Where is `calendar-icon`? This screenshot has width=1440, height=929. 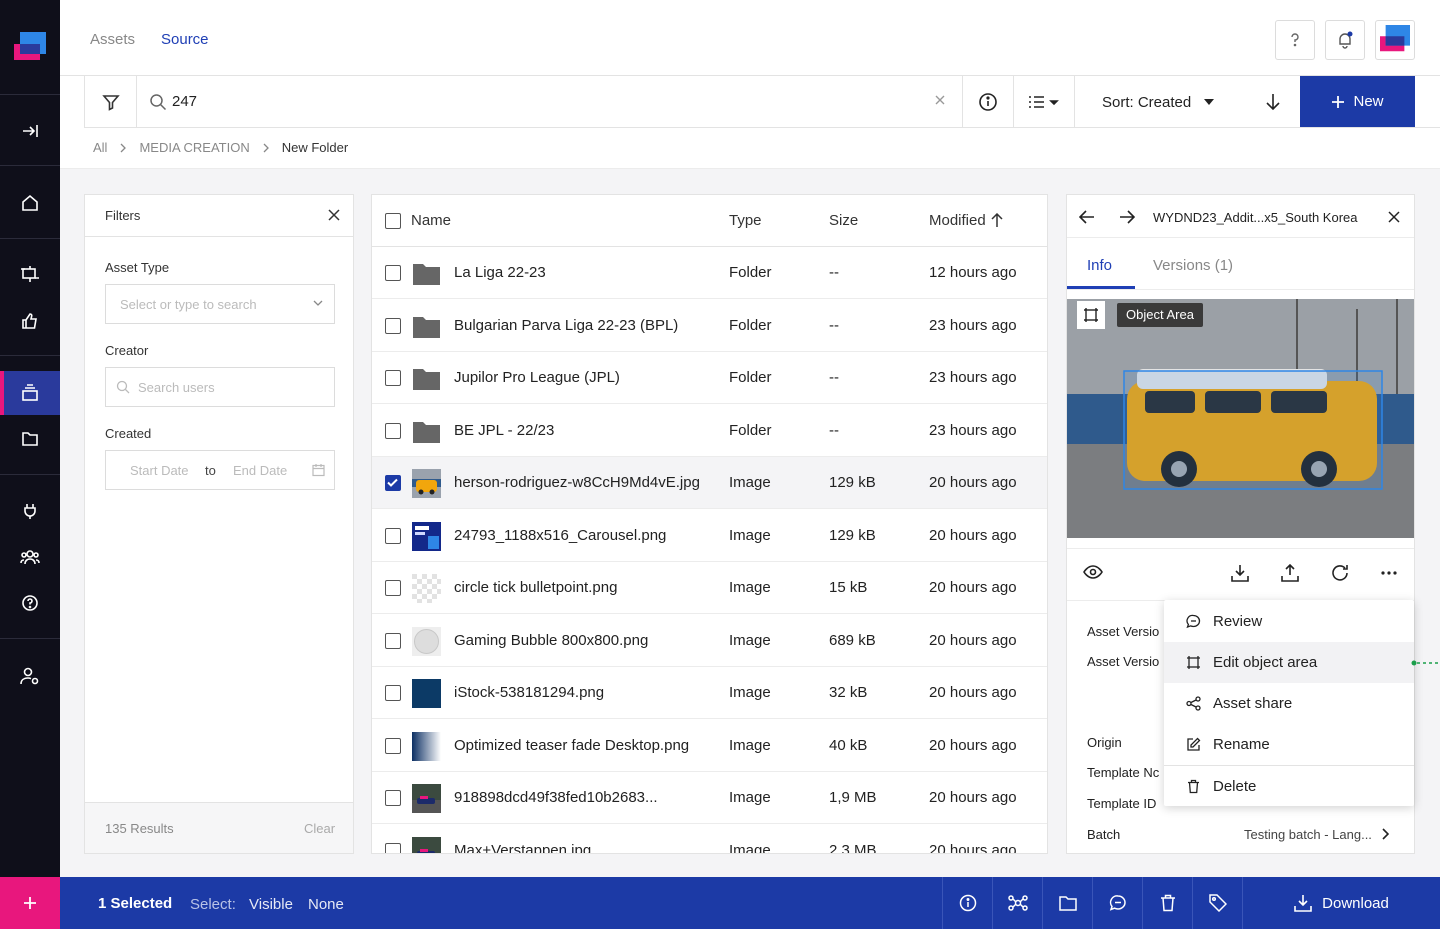
calendar-icon is located at coordinates (318, 470).